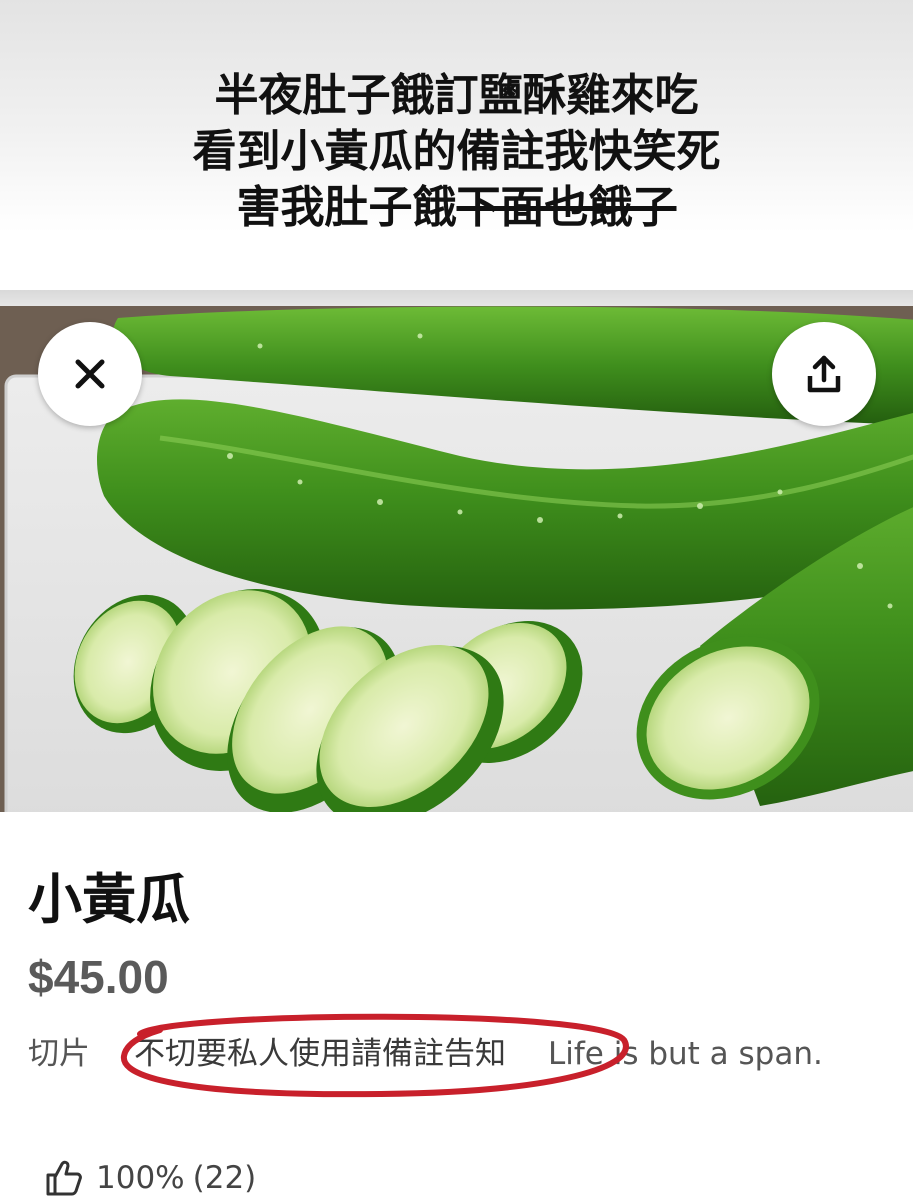 The height and width of the screenshot is (1202, 913). What do you see at coordinates (109, 899) in the screenshot?
I see `product-title: 小黃瓜` at bounding box center [109, 899].